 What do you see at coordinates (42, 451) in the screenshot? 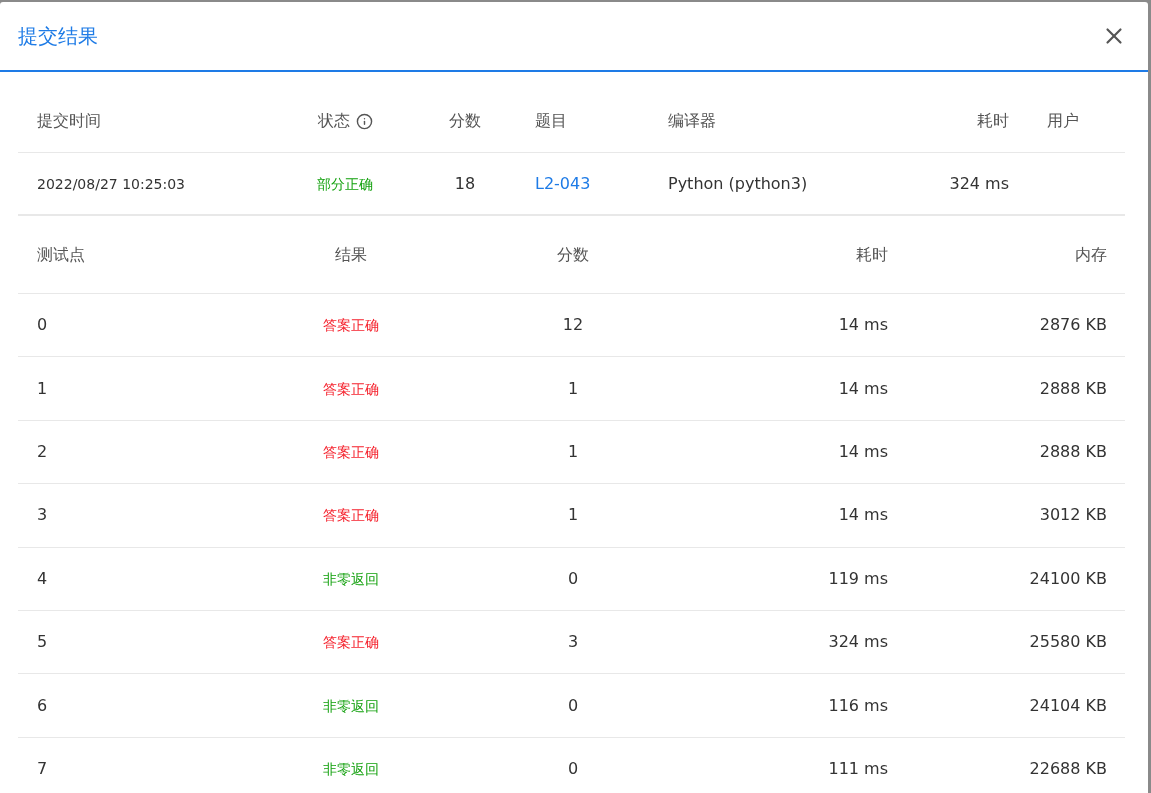
I see `table-cell: 2` at bounding box center [42, 451].